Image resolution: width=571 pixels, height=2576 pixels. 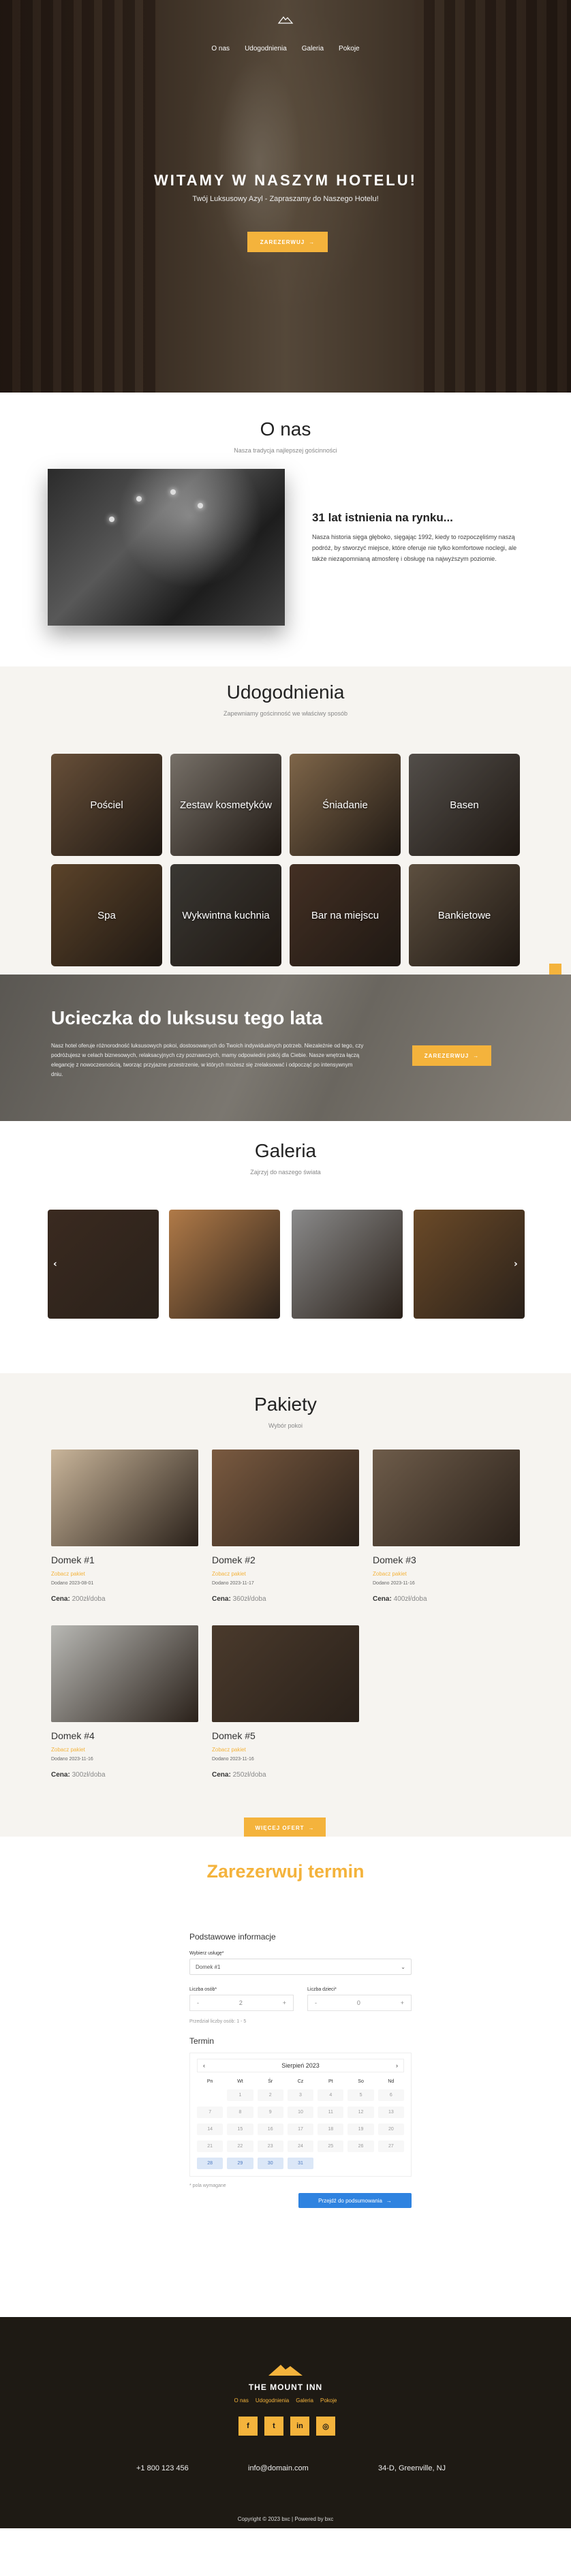 I want to click on package-name: Domek #5, so click(x=286, y=1736).